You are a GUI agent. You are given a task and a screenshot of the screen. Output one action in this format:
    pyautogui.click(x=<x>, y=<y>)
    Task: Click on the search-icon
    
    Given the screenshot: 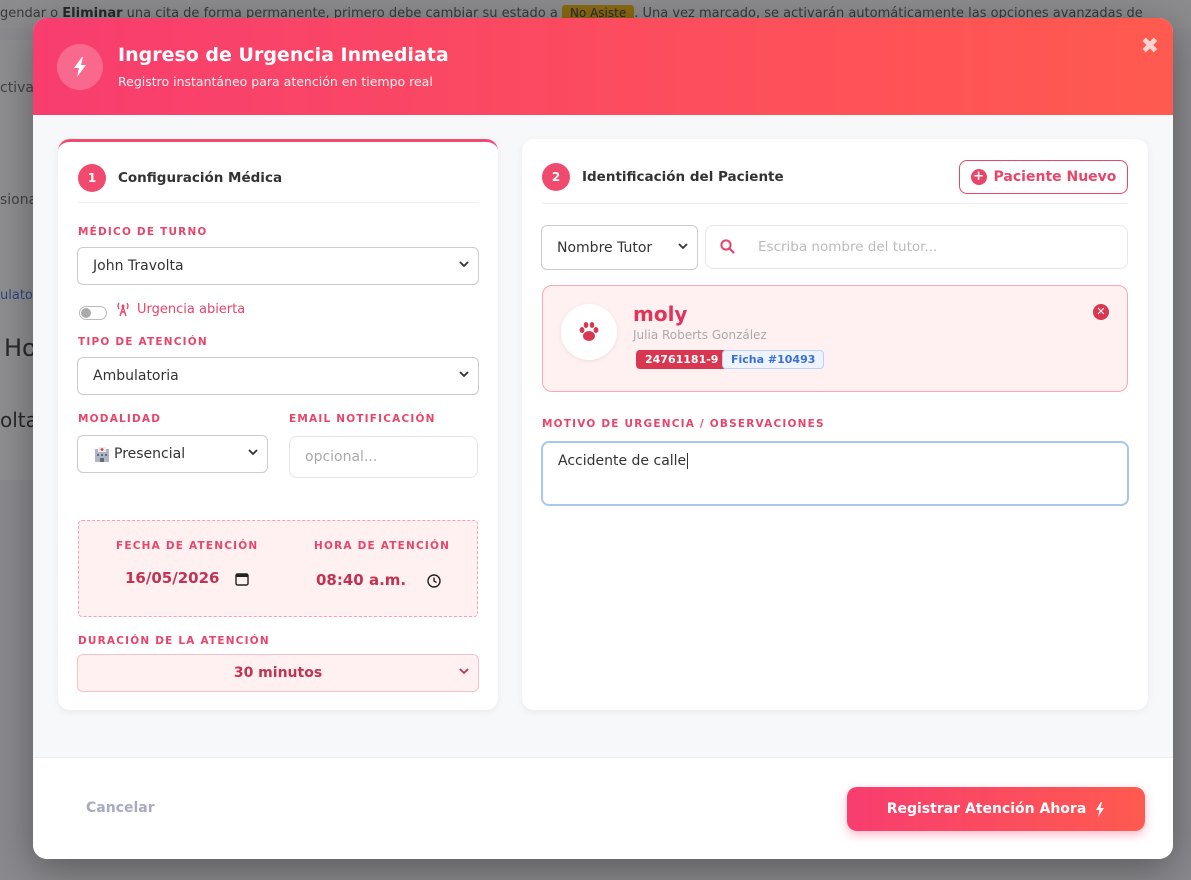 What is the action you would take?
    pyautogui.click(x=727, y=248)
    